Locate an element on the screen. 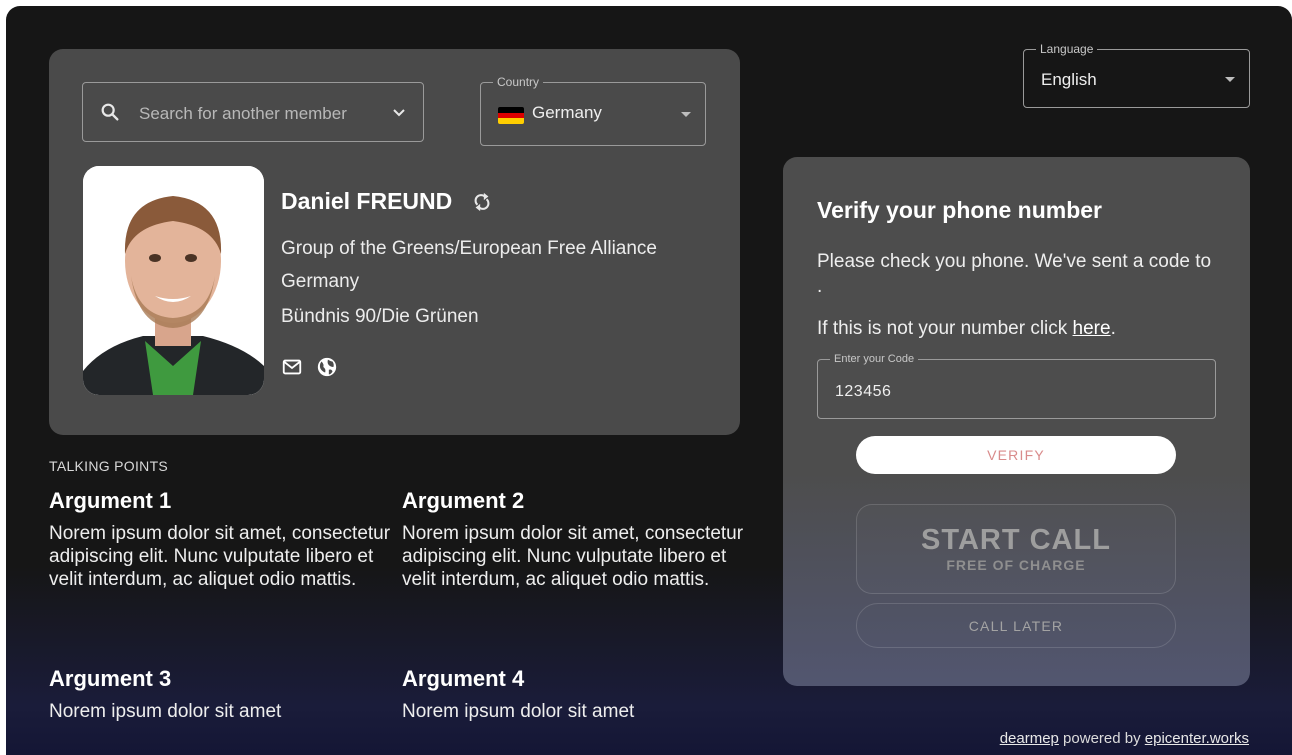 Image resolution: width=1292 pixels, height=755 pixels. wrong-number-text: If this is not your number click here. is located at coordinates (1017, 328).